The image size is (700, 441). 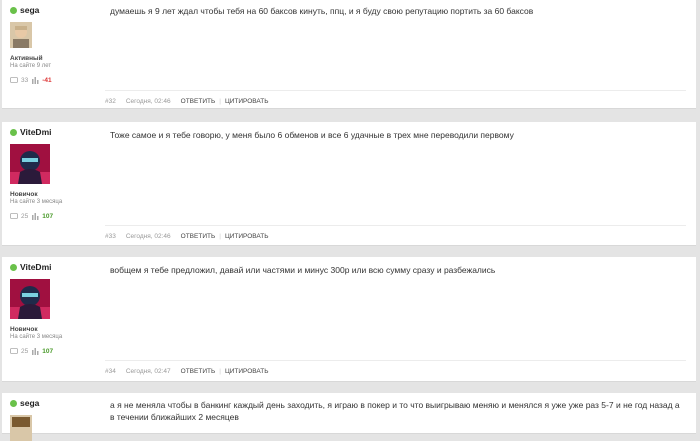 What do you see at coordinates (57, 80) in the screenshot?
I see `user-stats: 33 -41` at bounding box center [57, 80].